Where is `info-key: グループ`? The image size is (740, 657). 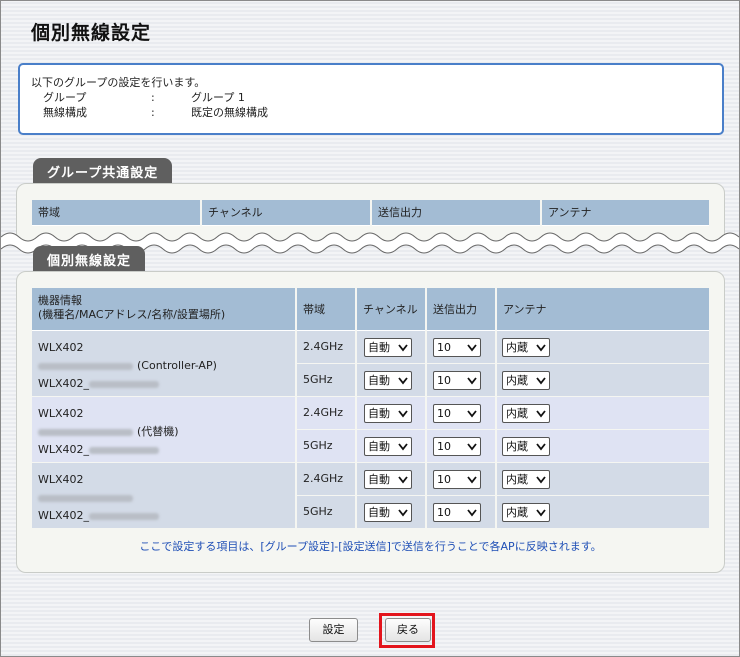
info-key: グループ is located at coordinates (65, 97).